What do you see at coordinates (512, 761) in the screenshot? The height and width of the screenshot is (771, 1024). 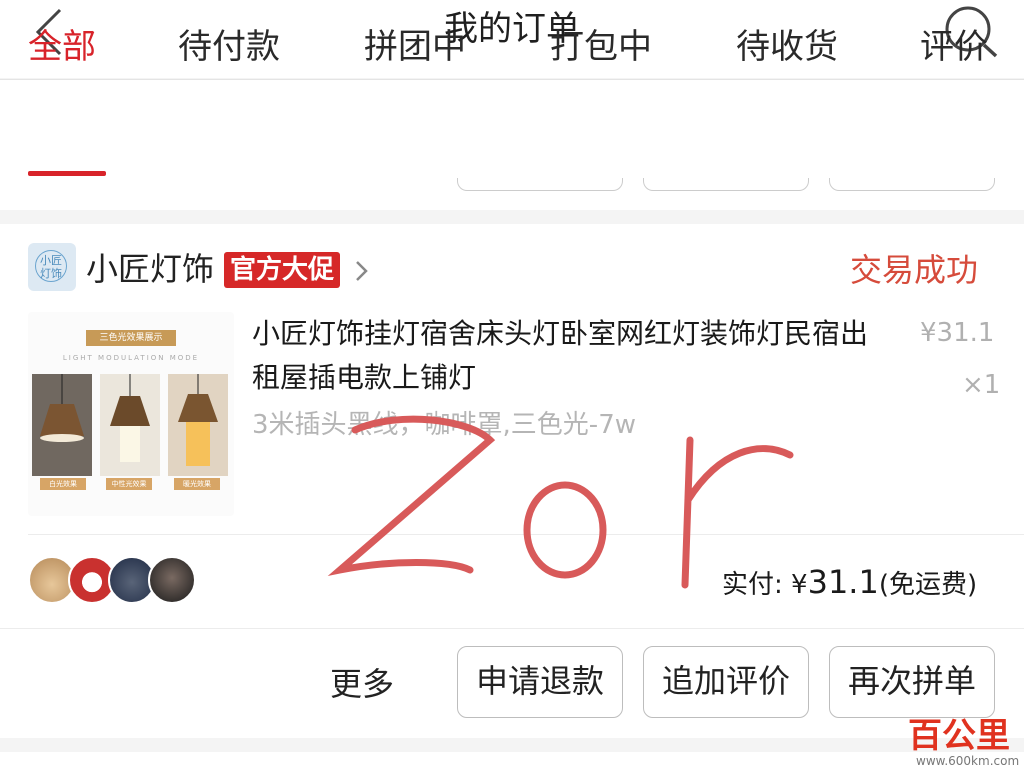 I see `next-order-card` at bounding box center [512, 761].